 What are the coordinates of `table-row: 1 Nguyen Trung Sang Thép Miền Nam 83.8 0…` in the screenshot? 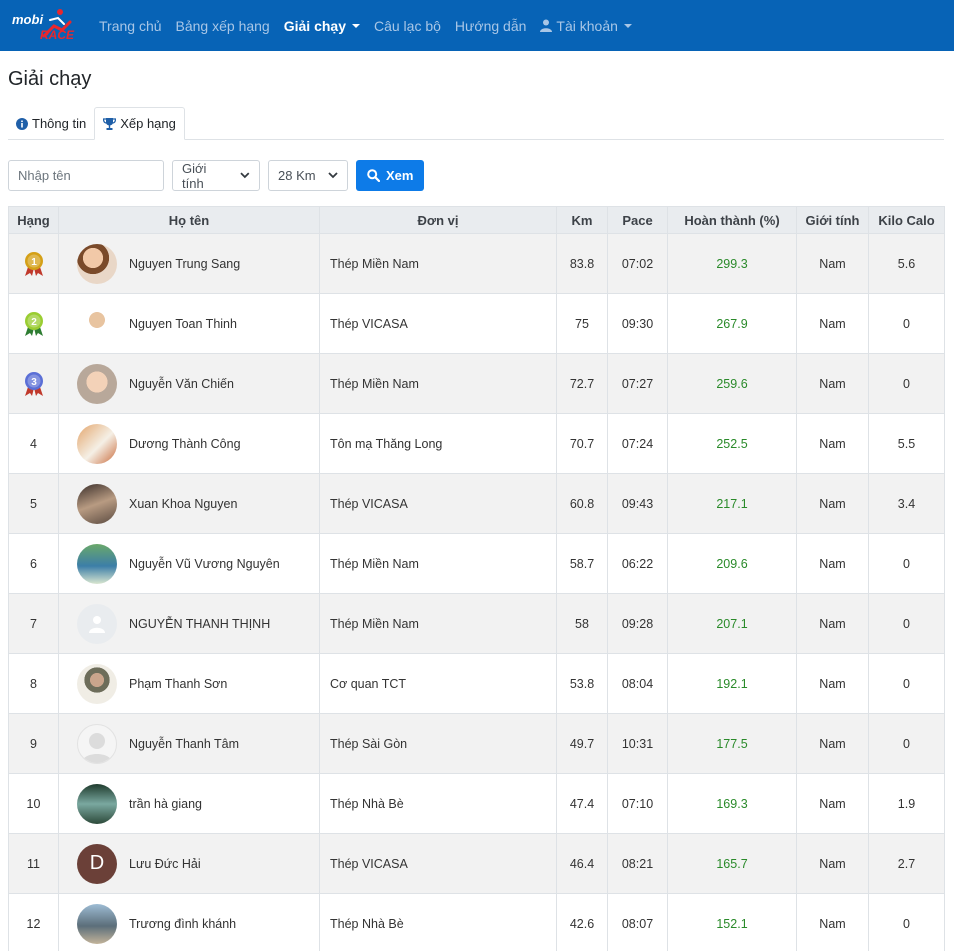 It's located at (476, 263).